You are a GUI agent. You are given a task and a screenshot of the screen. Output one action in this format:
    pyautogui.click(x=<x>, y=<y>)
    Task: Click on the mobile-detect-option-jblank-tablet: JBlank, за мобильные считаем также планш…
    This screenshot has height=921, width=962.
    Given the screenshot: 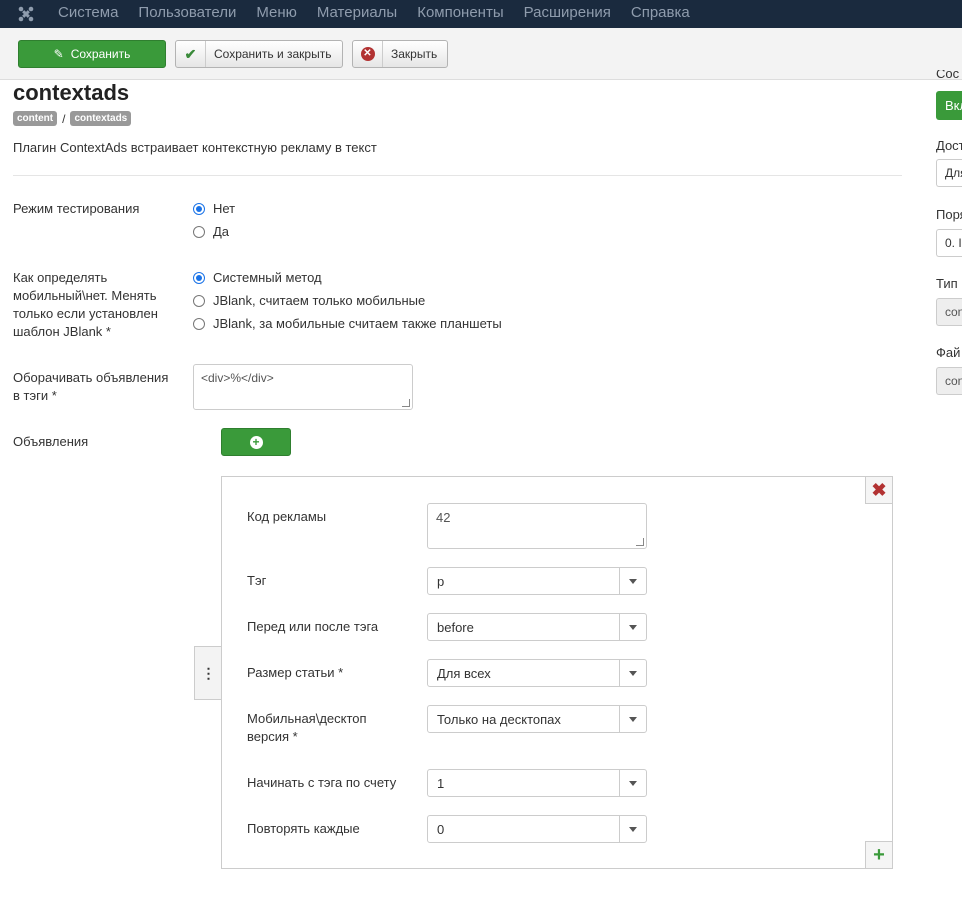 What is the action you would take?
    pyautogui.click(x=347, y=323)
    